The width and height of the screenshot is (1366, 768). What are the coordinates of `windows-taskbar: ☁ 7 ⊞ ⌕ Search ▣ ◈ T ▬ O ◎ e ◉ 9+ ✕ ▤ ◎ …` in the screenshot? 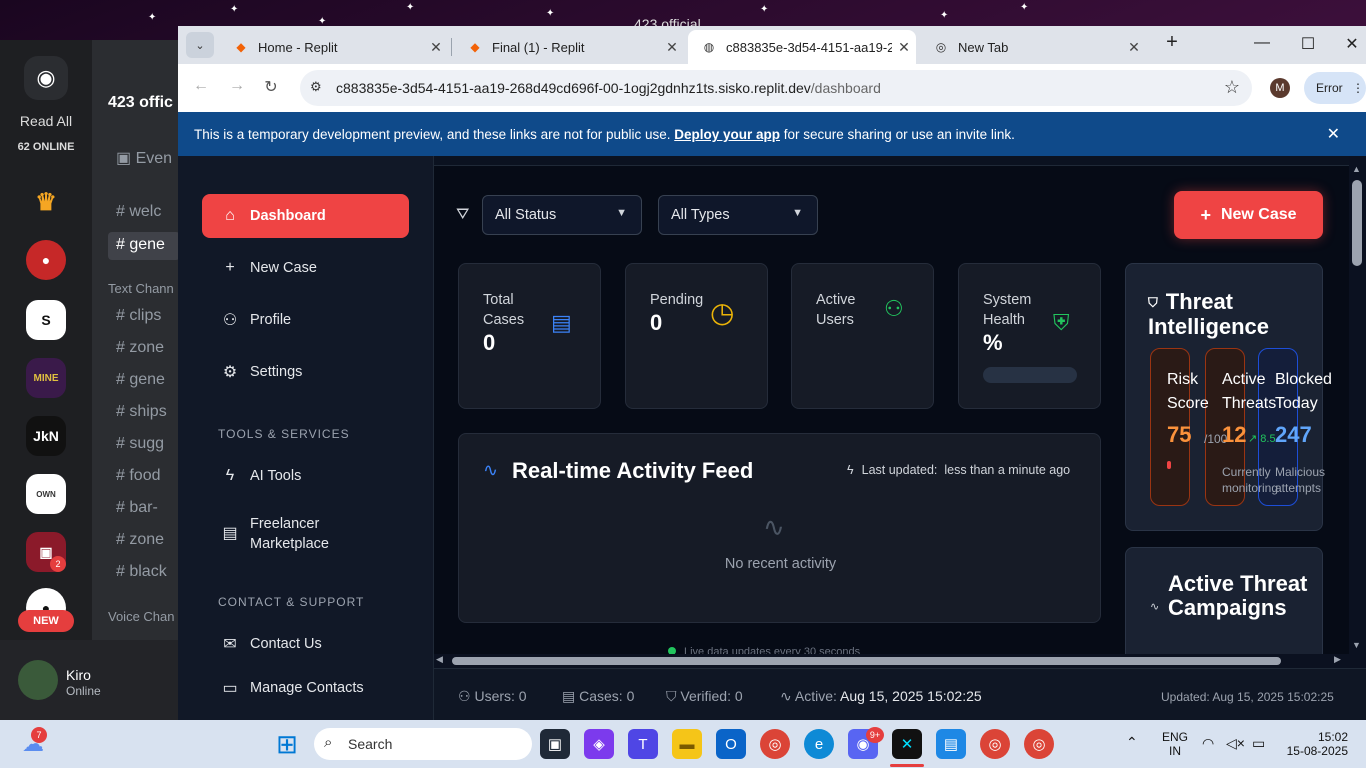 It's located at (683, 744).